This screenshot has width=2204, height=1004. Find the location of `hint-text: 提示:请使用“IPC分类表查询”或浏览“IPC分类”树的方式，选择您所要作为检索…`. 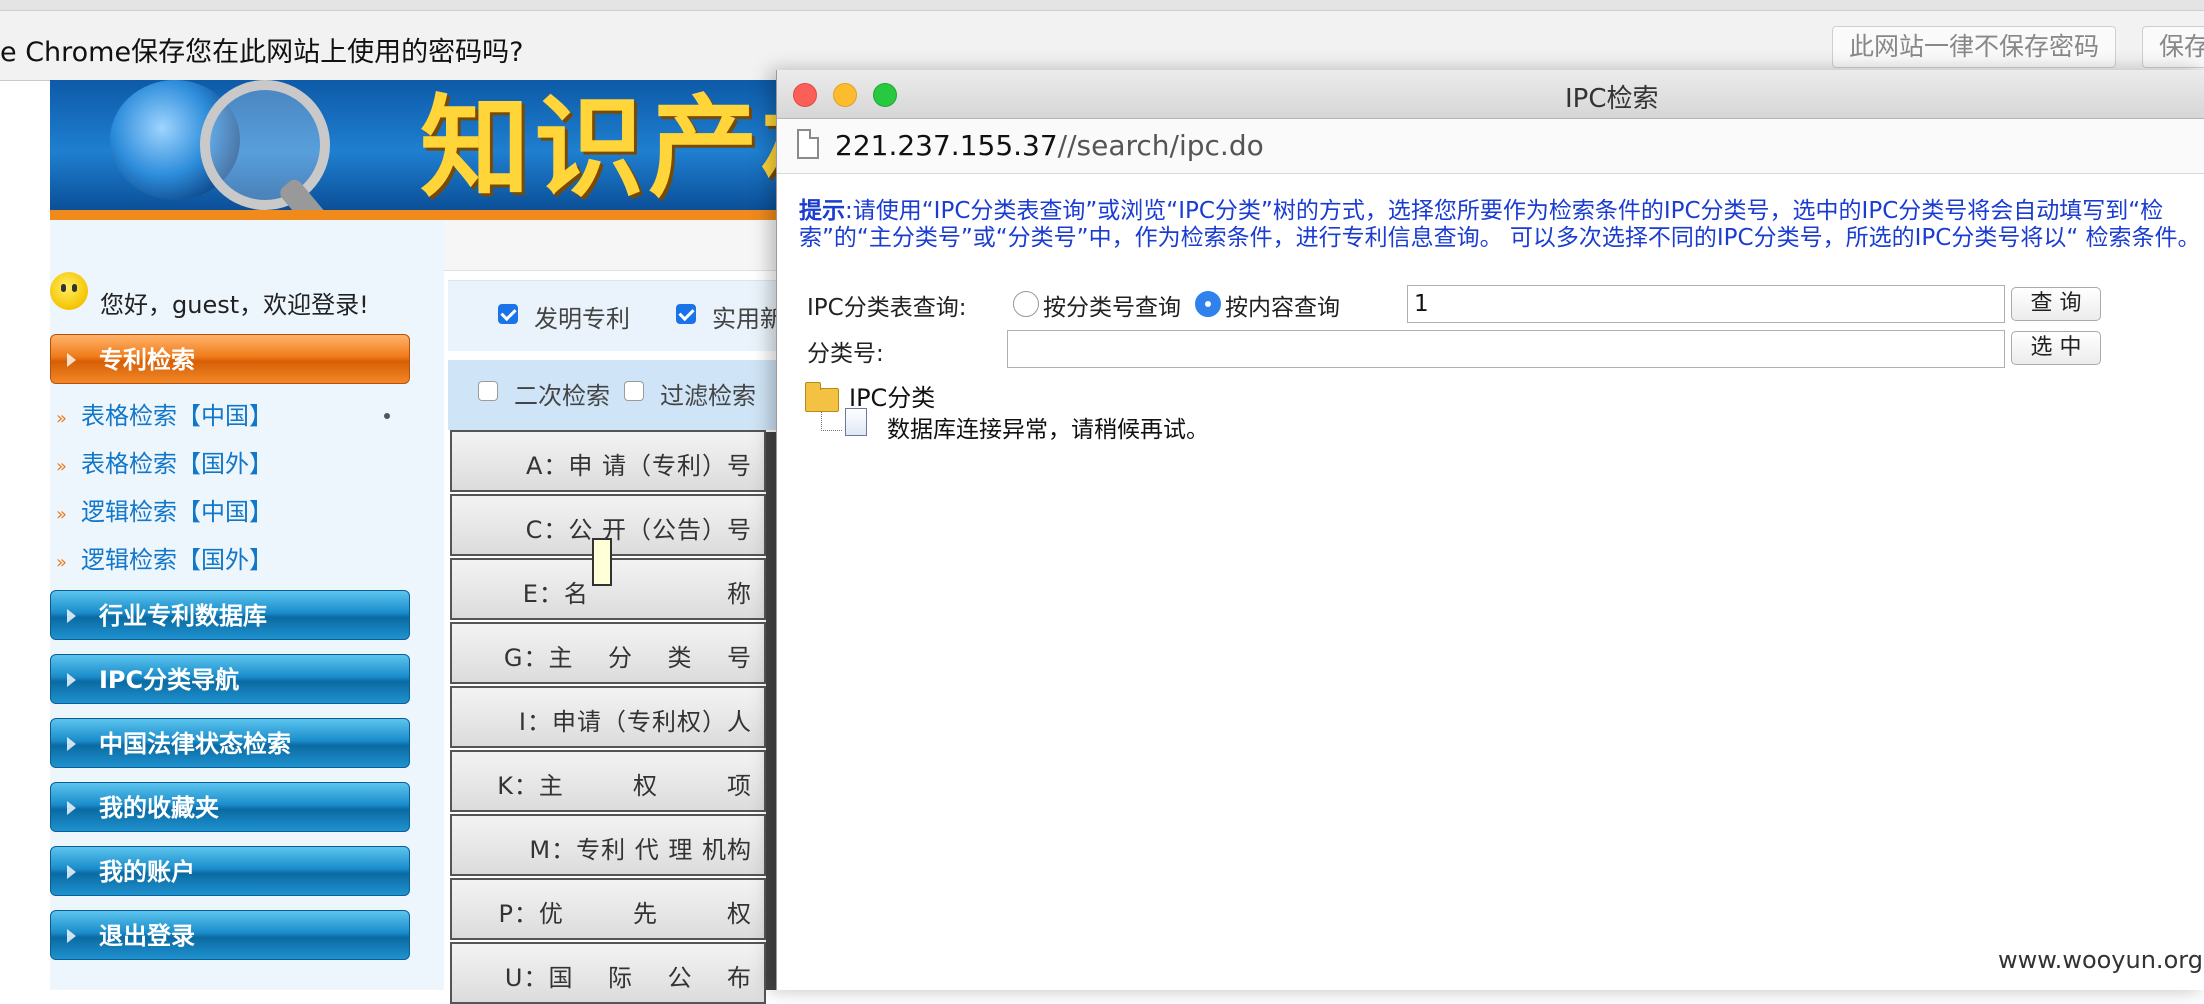

hint-text: 提示:请使用“IPC分类表查询”或浏览“IPC分类”树的方式，选择您所要作为检索… is located at coordinates (1500, 224).